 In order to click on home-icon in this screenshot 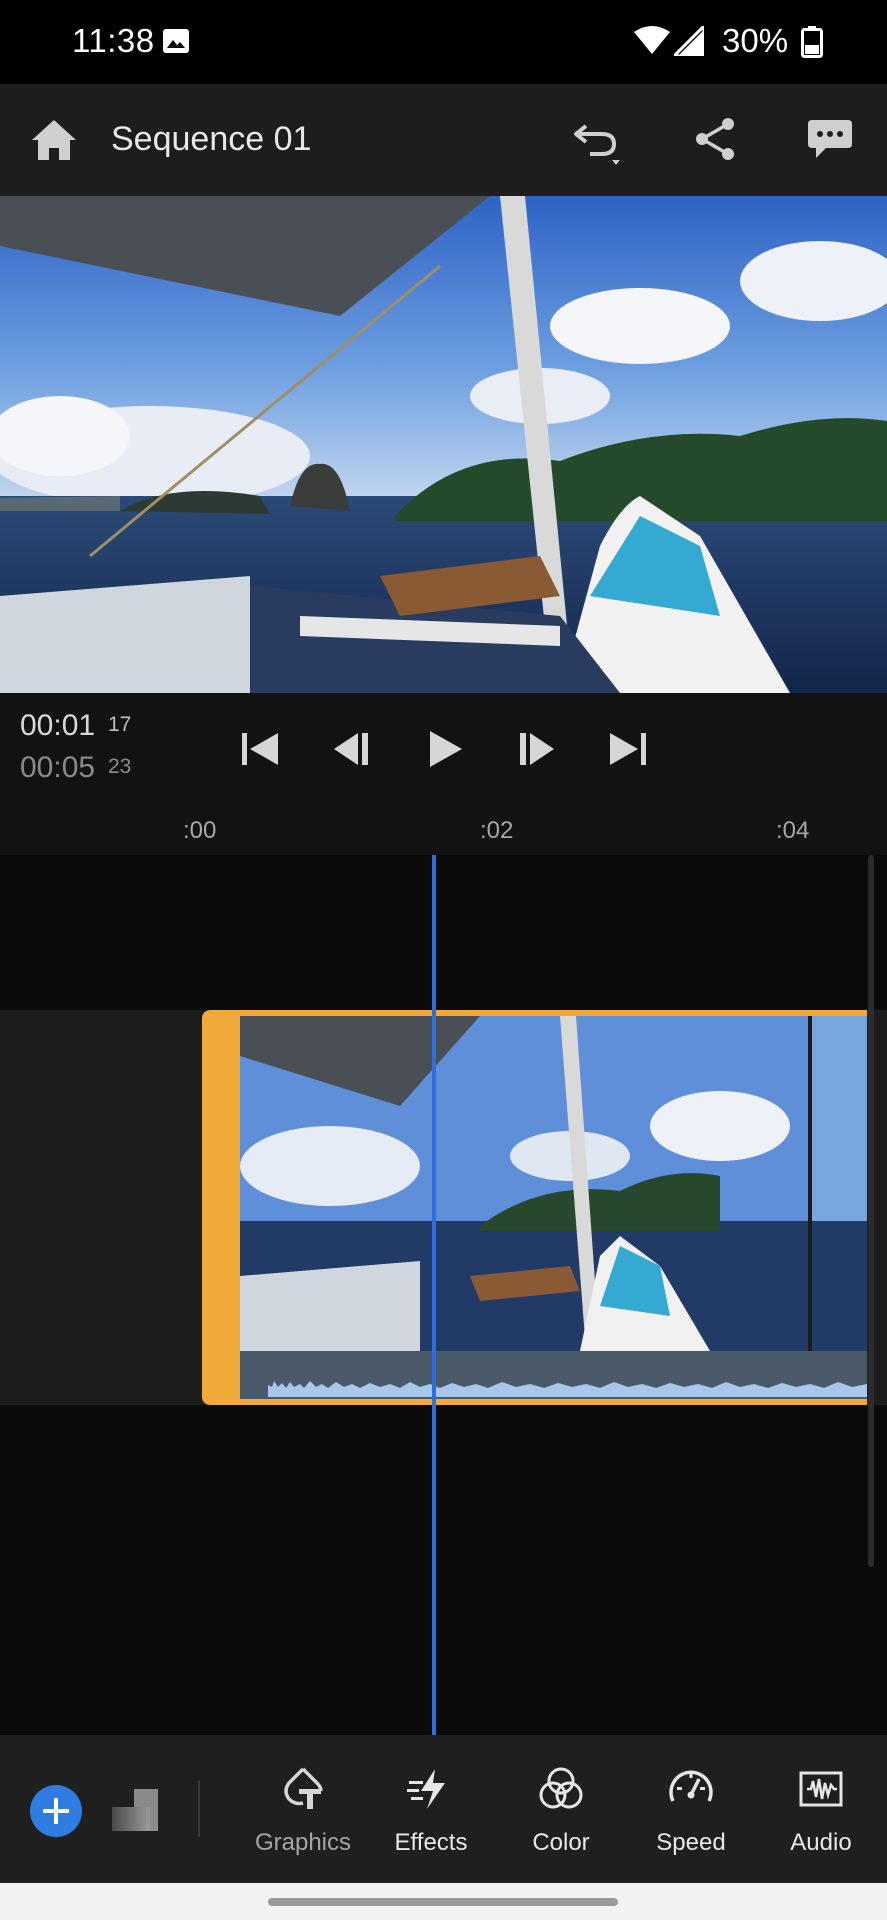, I will do `click(54, 140)`.